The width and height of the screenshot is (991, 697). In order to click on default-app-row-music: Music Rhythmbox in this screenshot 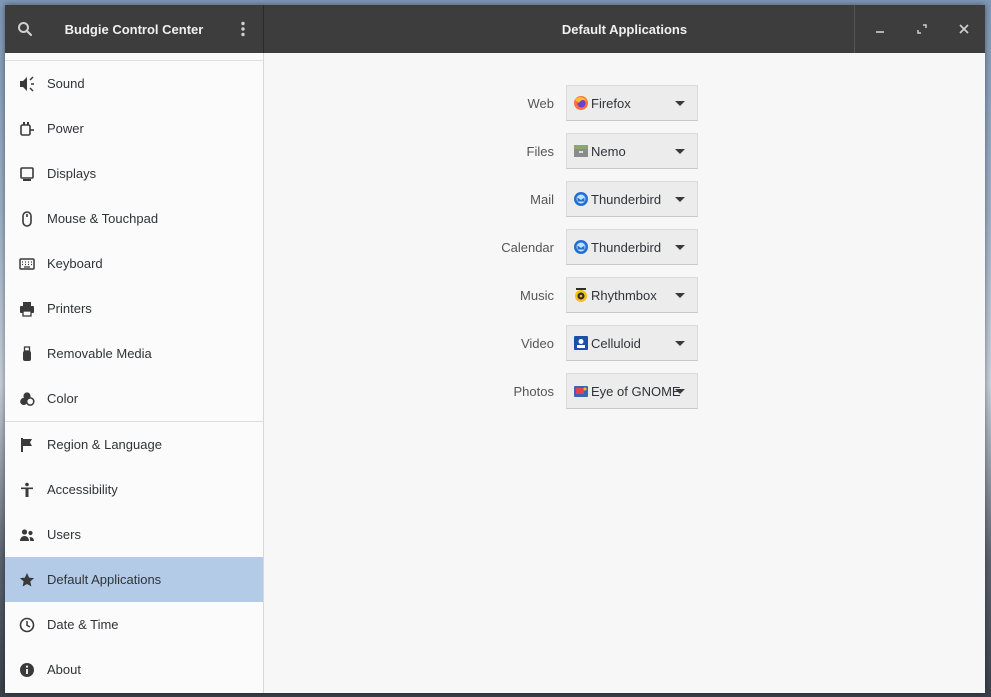, I will do `click(481, 295)`.